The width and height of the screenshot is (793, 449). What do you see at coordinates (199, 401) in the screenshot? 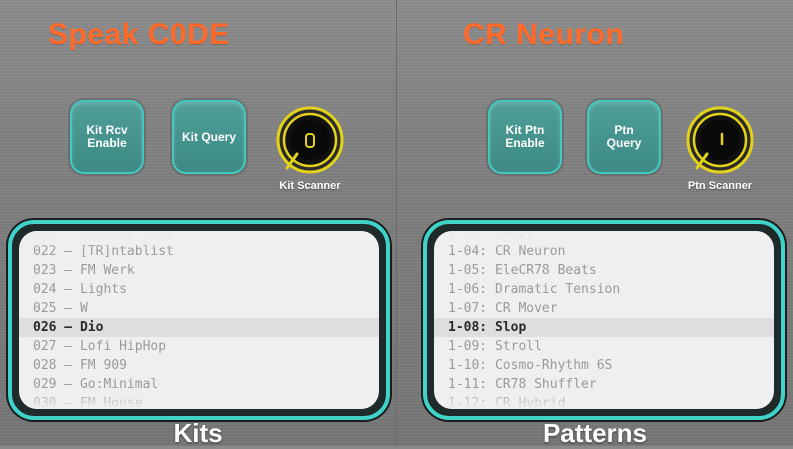
I see `list-item: 030 — FM House` at bounding box center [199, 401].